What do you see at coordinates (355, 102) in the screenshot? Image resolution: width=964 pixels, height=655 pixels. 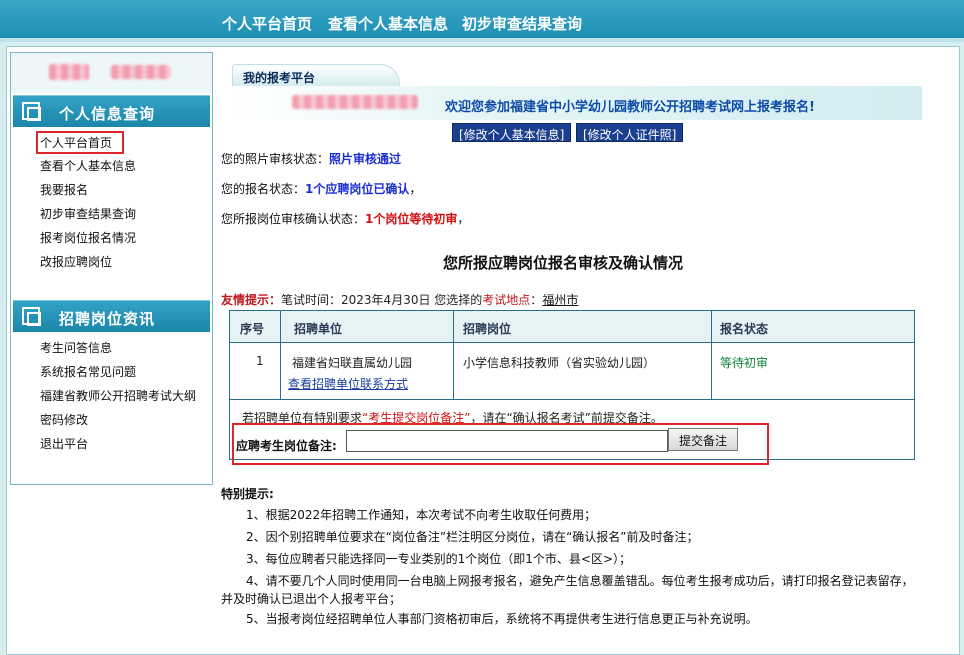 I see `redacted-name` at bounding box center [355, 102].